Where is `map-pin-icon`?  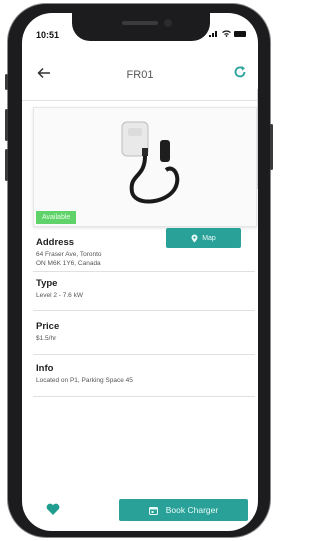
map-pin-icon is located at coordinates (194, 238).